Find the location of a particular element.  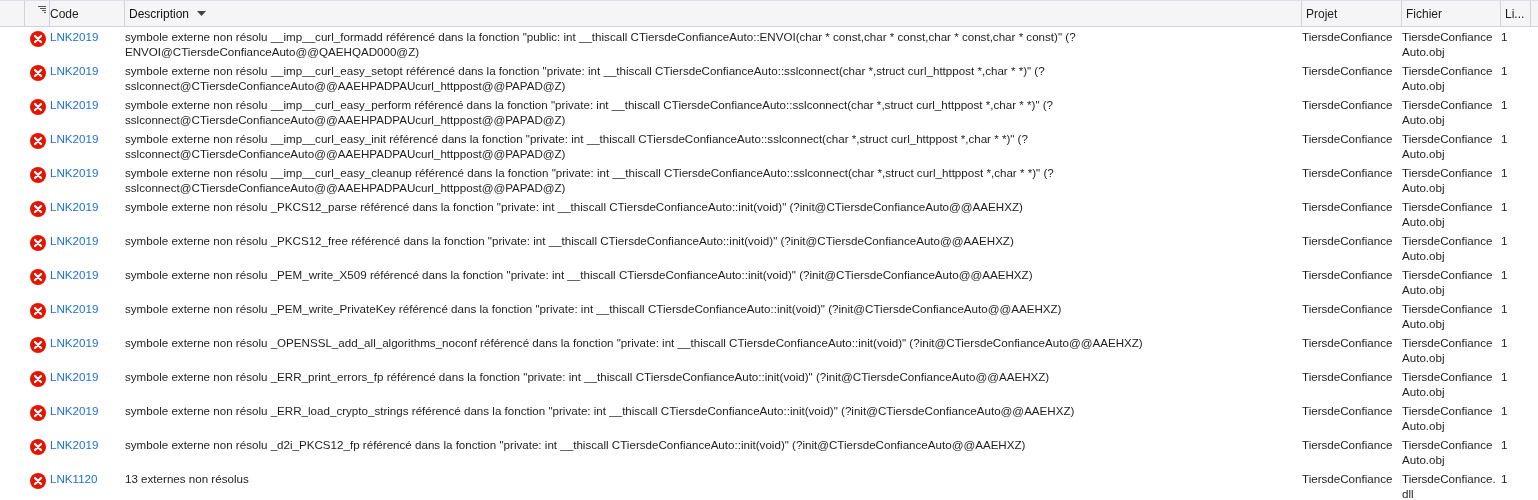

error-description: symbole externe non résolu __imp__curl_easy_cleanup référencé dans la fonction "private: int __thiscall CTiersdeConfianceAuto::sslconnect(char *,struct curl_httppost *,char * *)" (?sslconnect@CTiersdeConfianceAuto@@AAEHPADPAUcurl_httppost@@PAPAD@Z) is located at coordinates (589, 180).